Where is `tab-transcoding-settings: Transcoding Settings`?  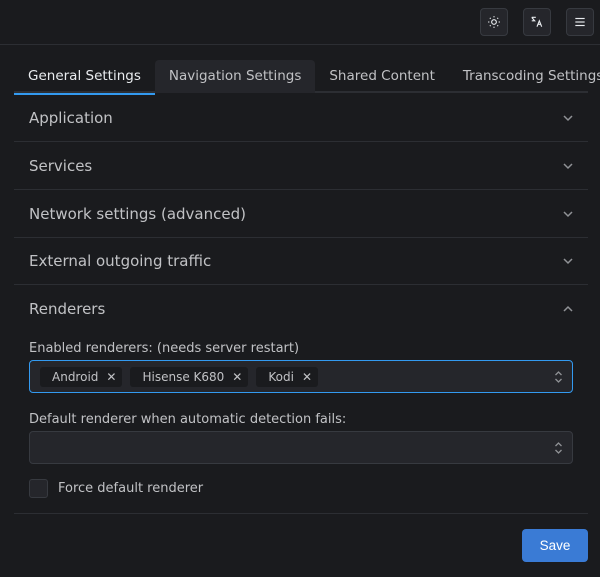
tab-transcoding-settings: Transcoding Settings is located at coordinates (524, 76).